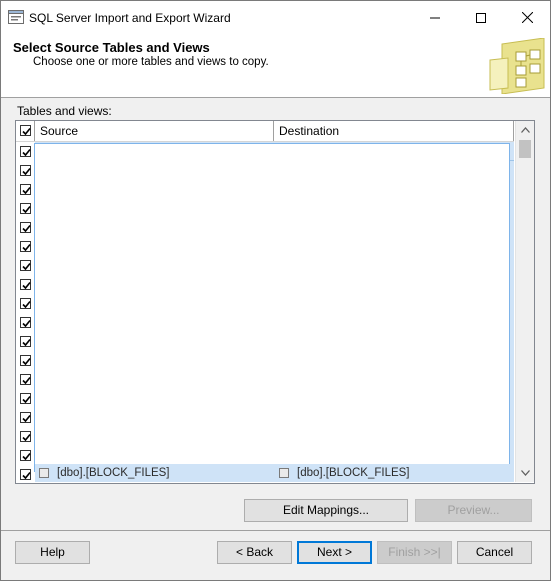 Image resolution: width=551 pixels, height=581 pixels. What do you see at coordinates (275, 530) in the screenshot?
I see `footer-divider` at bounding box center [275, 530].